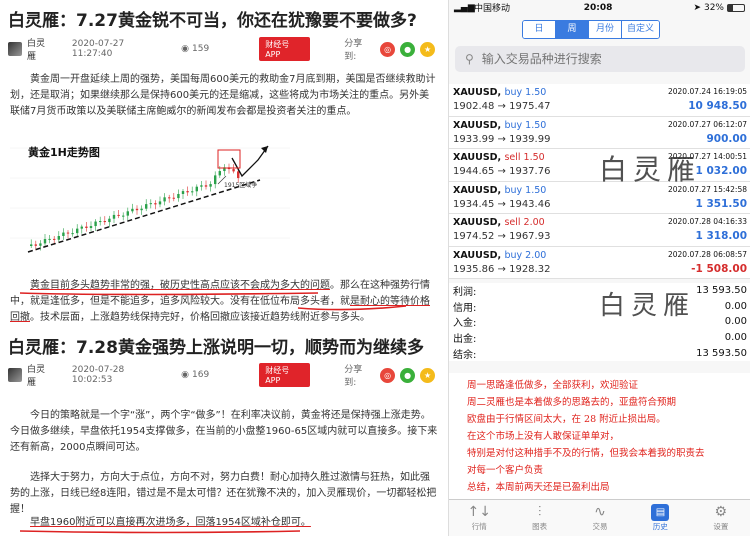 The image size is (750, 536). I want to click on tab-history: ▤ 历史, so click(660, 518).